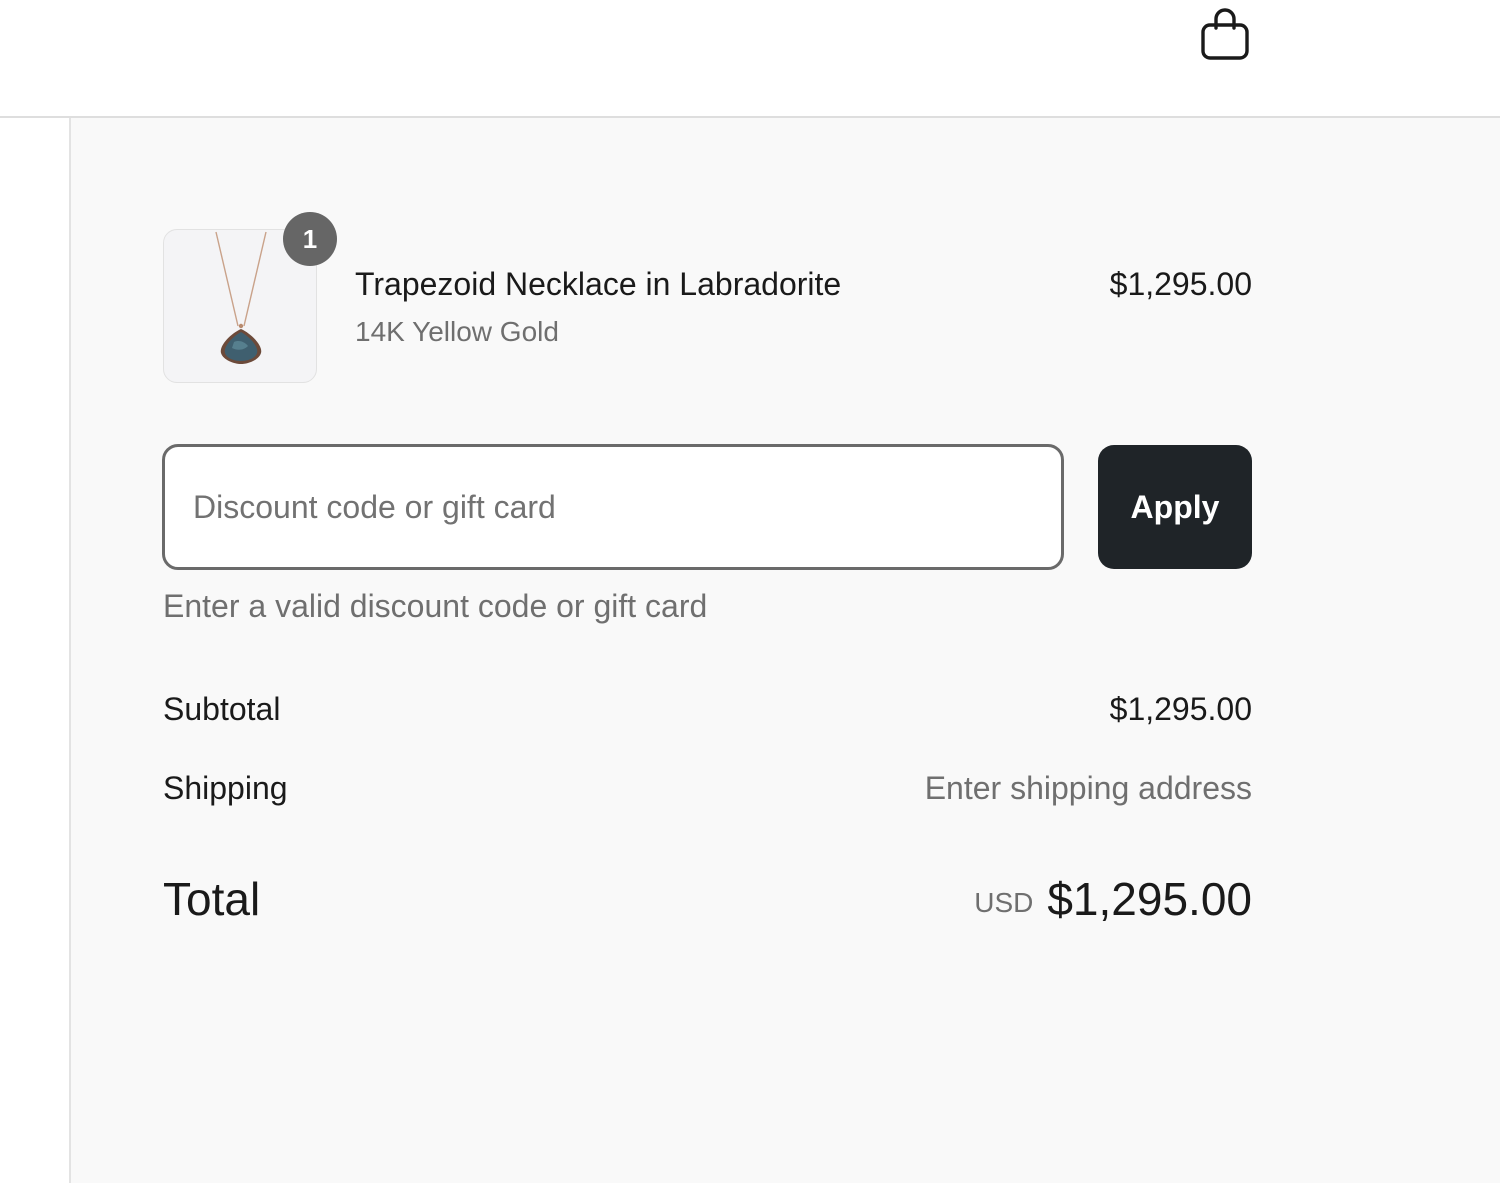 The image size is (1500, 1183). Describe the element at coordinates (1225, 34) in the screenshot. I see `shopping-bag-icon` at that location.